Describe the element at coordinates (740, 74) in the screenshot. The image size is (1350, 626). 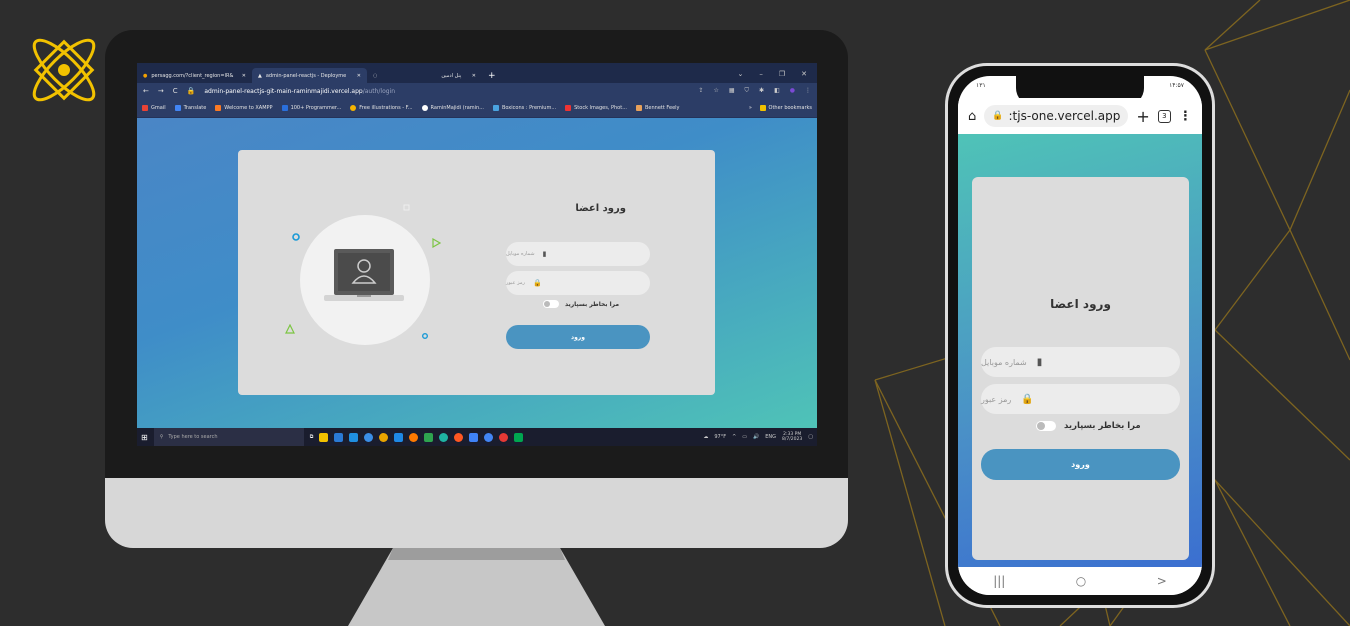
I see `tab-search-icon: ⌄` at that location.